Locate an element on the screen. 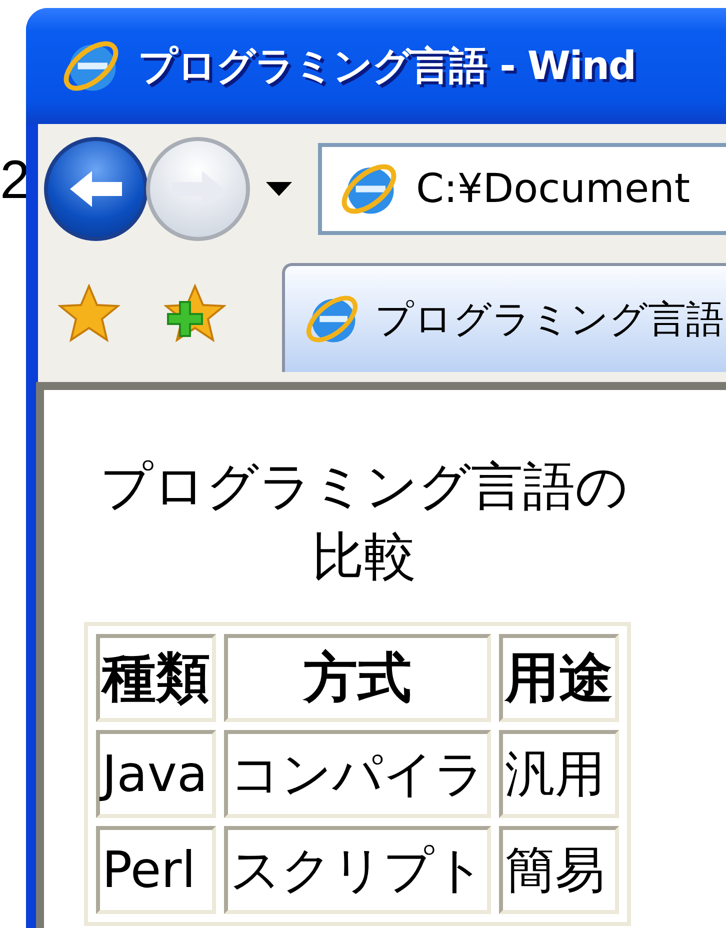 The image size is (726, 928). table-cell: コンパイラ is located at coordinates (357, 774).